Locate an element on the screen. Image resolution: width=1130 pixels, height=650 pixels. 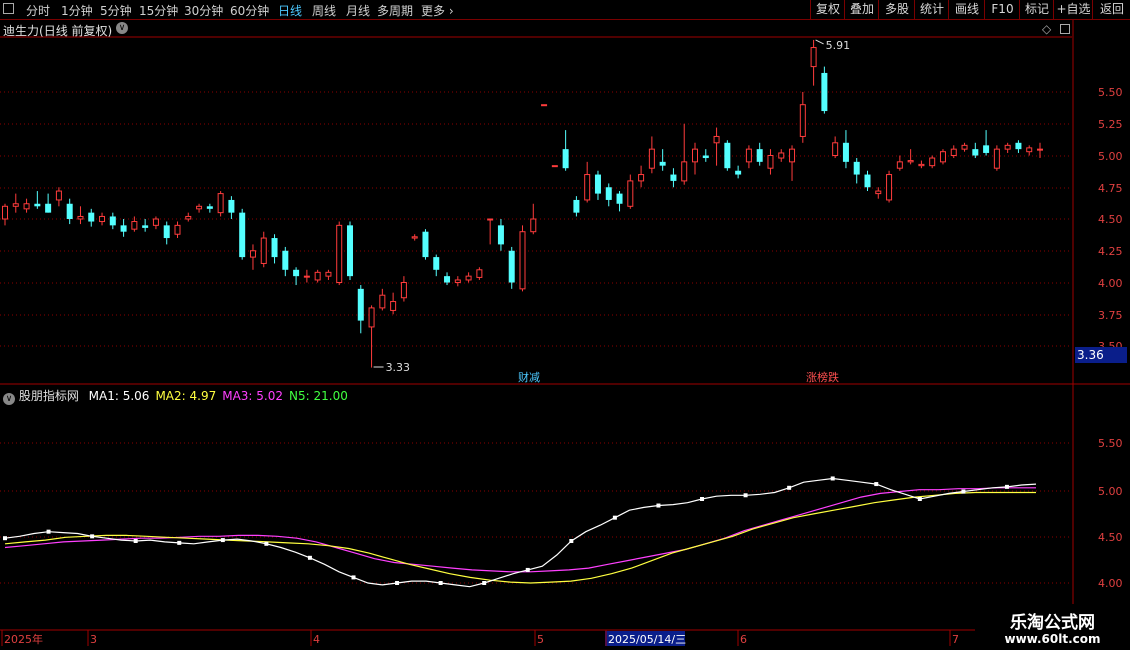
time-label: 2025/05/14/三 is located at coordinates (647, 639).